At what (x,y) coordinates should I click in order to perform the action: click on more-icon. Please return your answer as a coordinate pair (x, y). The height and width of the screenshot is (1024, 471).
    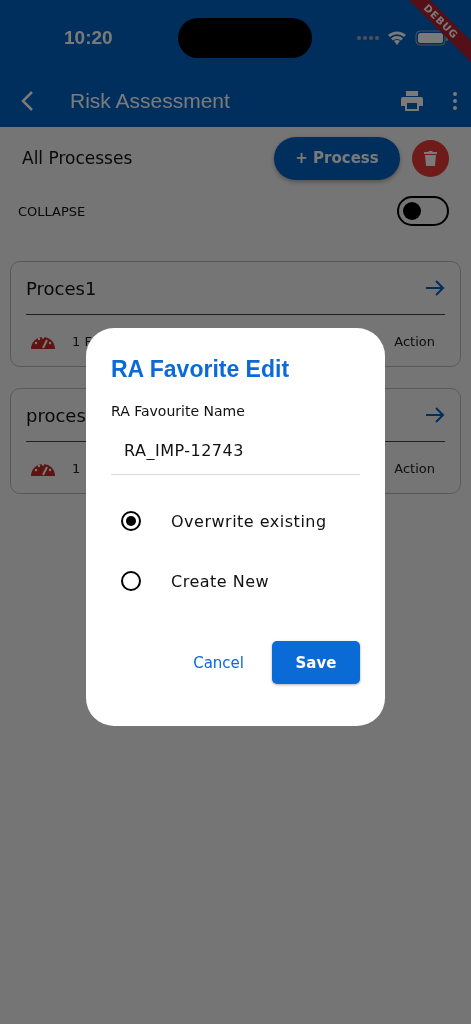
    Looking at the image, I should click on (455, 101).